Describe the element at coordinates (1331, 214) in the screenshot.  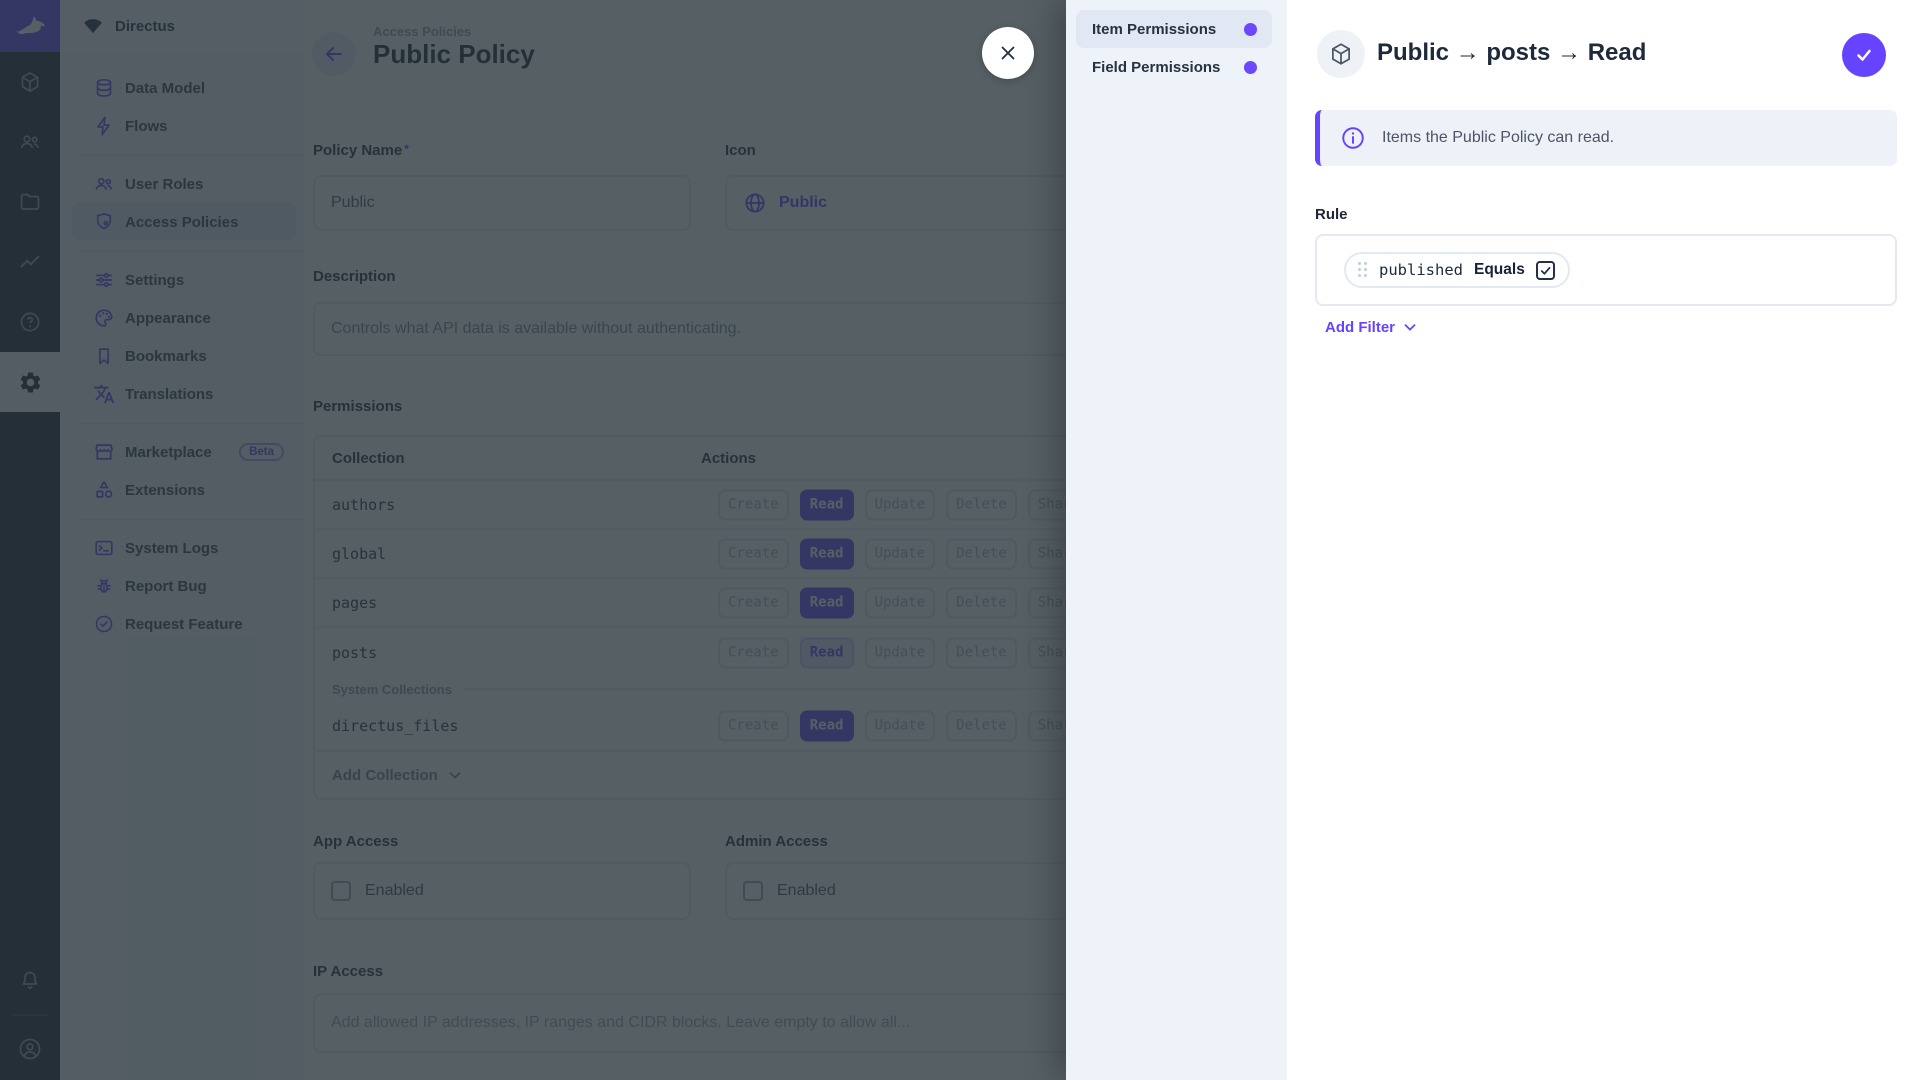
I see `rule-label: Rule` at that location.